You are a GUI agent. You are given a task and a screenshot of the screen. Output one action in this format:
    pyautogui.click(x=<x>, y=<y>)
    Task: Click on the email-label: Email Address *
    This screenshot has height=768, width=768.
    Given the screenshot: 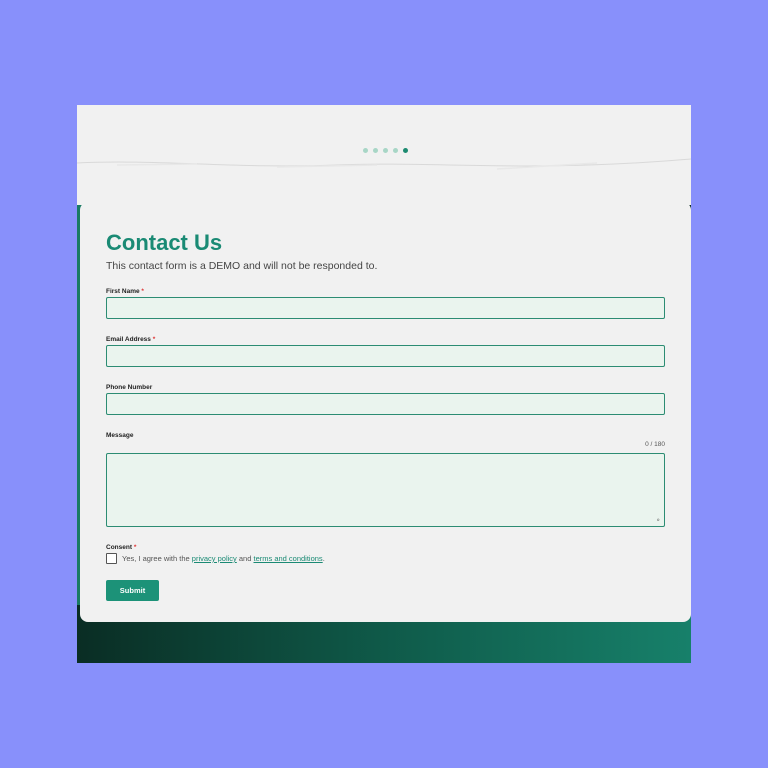 What is the action you would take?
    pyautogui.click(x=131, y=339)
    